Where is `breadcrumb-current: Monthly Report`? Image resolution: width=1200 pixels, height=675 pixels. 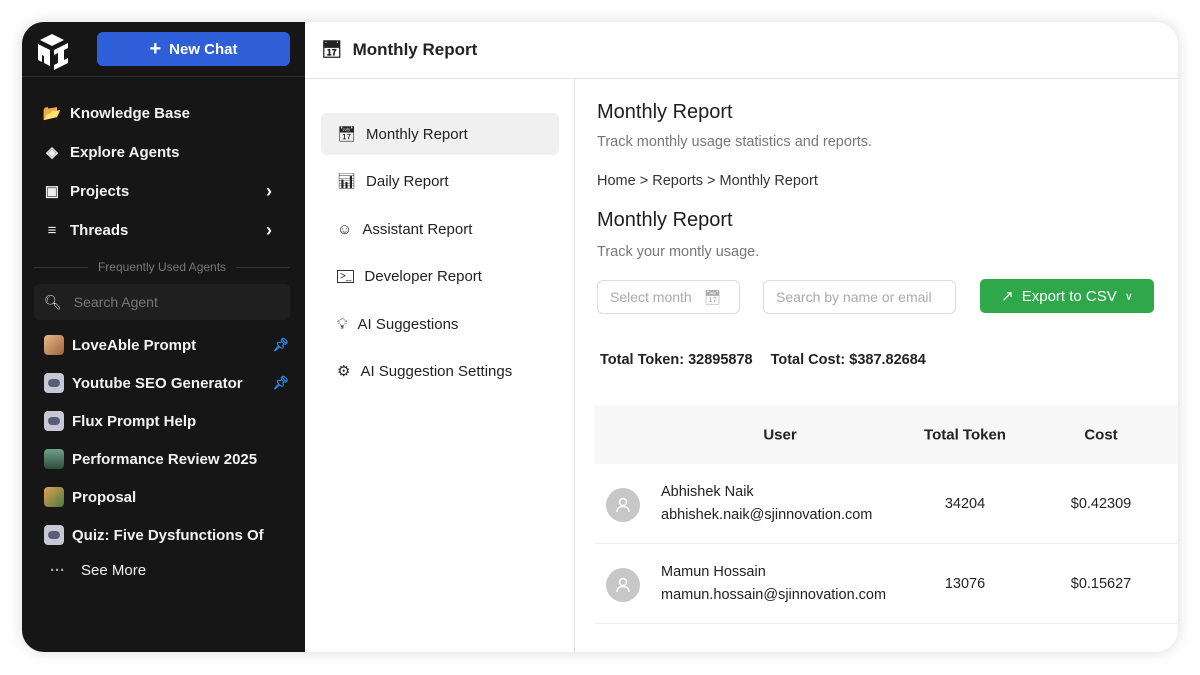 breadcrumb-current: Monthly Report is located at coordinates (768, 181).